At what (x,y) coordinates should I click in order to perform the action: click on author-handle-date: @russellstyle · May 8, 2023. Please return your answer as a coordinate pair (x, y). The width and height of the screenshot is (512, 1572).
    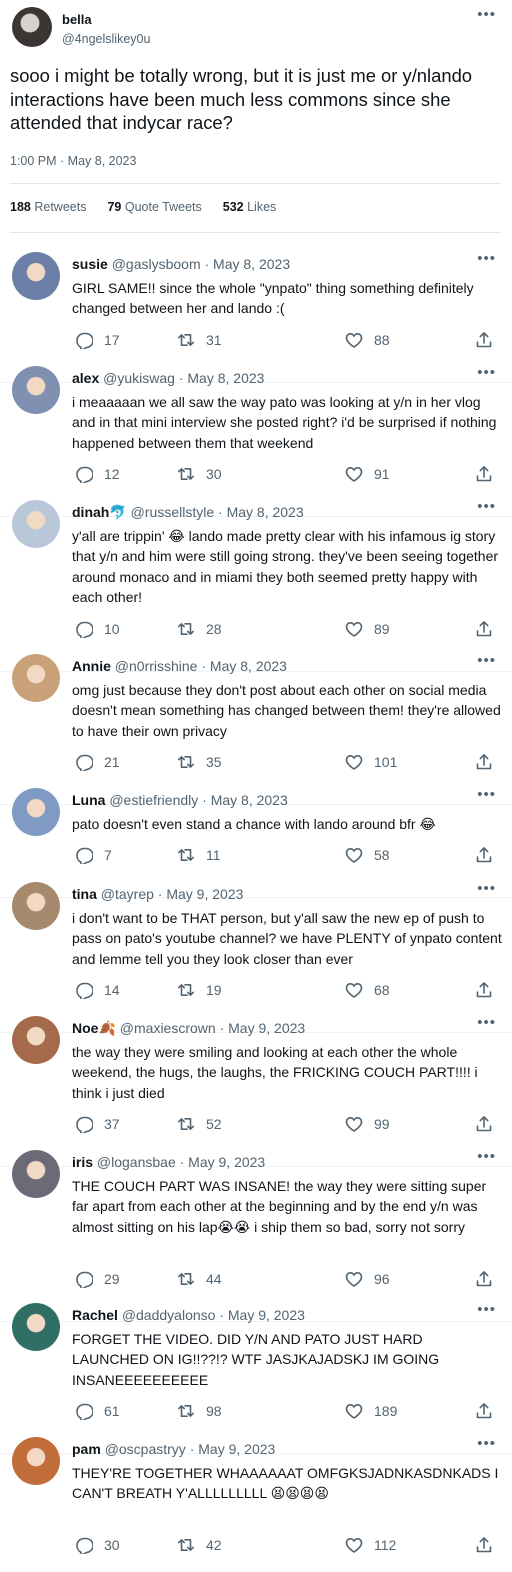
    Looking at the image, I should click on (217, 512).